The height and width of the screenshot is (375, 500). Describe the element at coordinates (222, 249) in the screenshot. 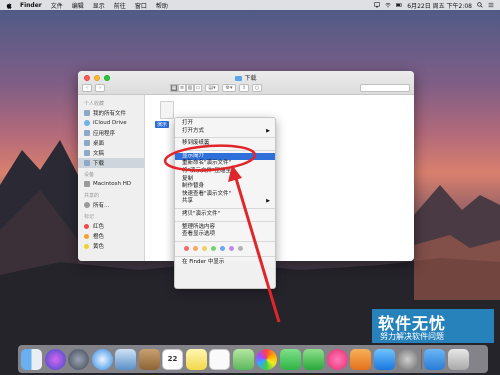

I see `tag-blue-dot` at that location.